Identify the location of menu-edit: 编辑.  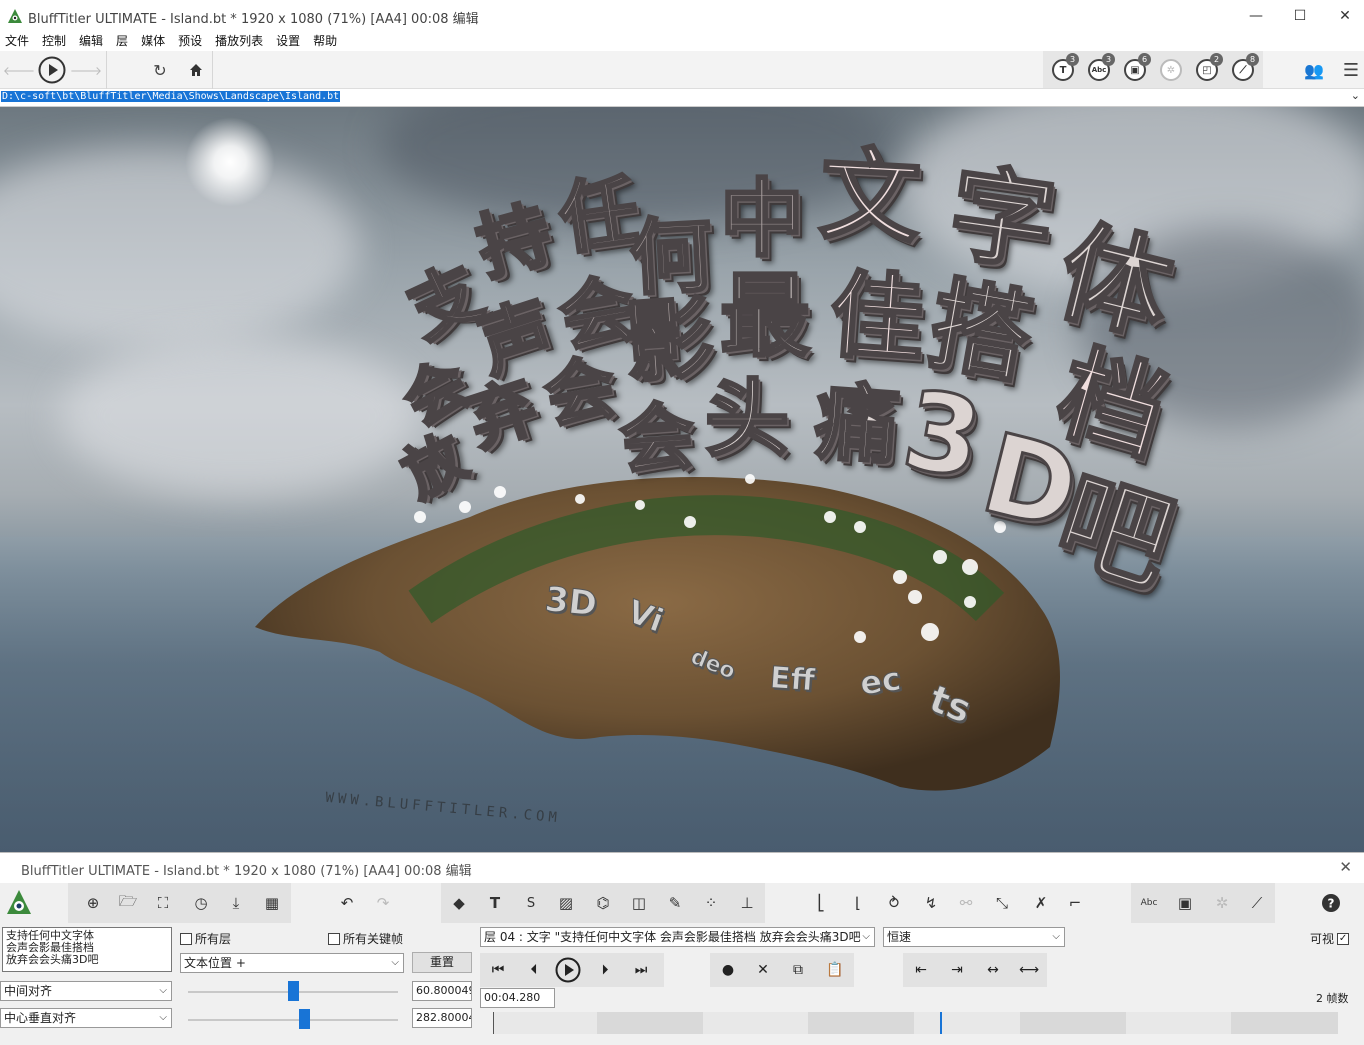
(91, 41).